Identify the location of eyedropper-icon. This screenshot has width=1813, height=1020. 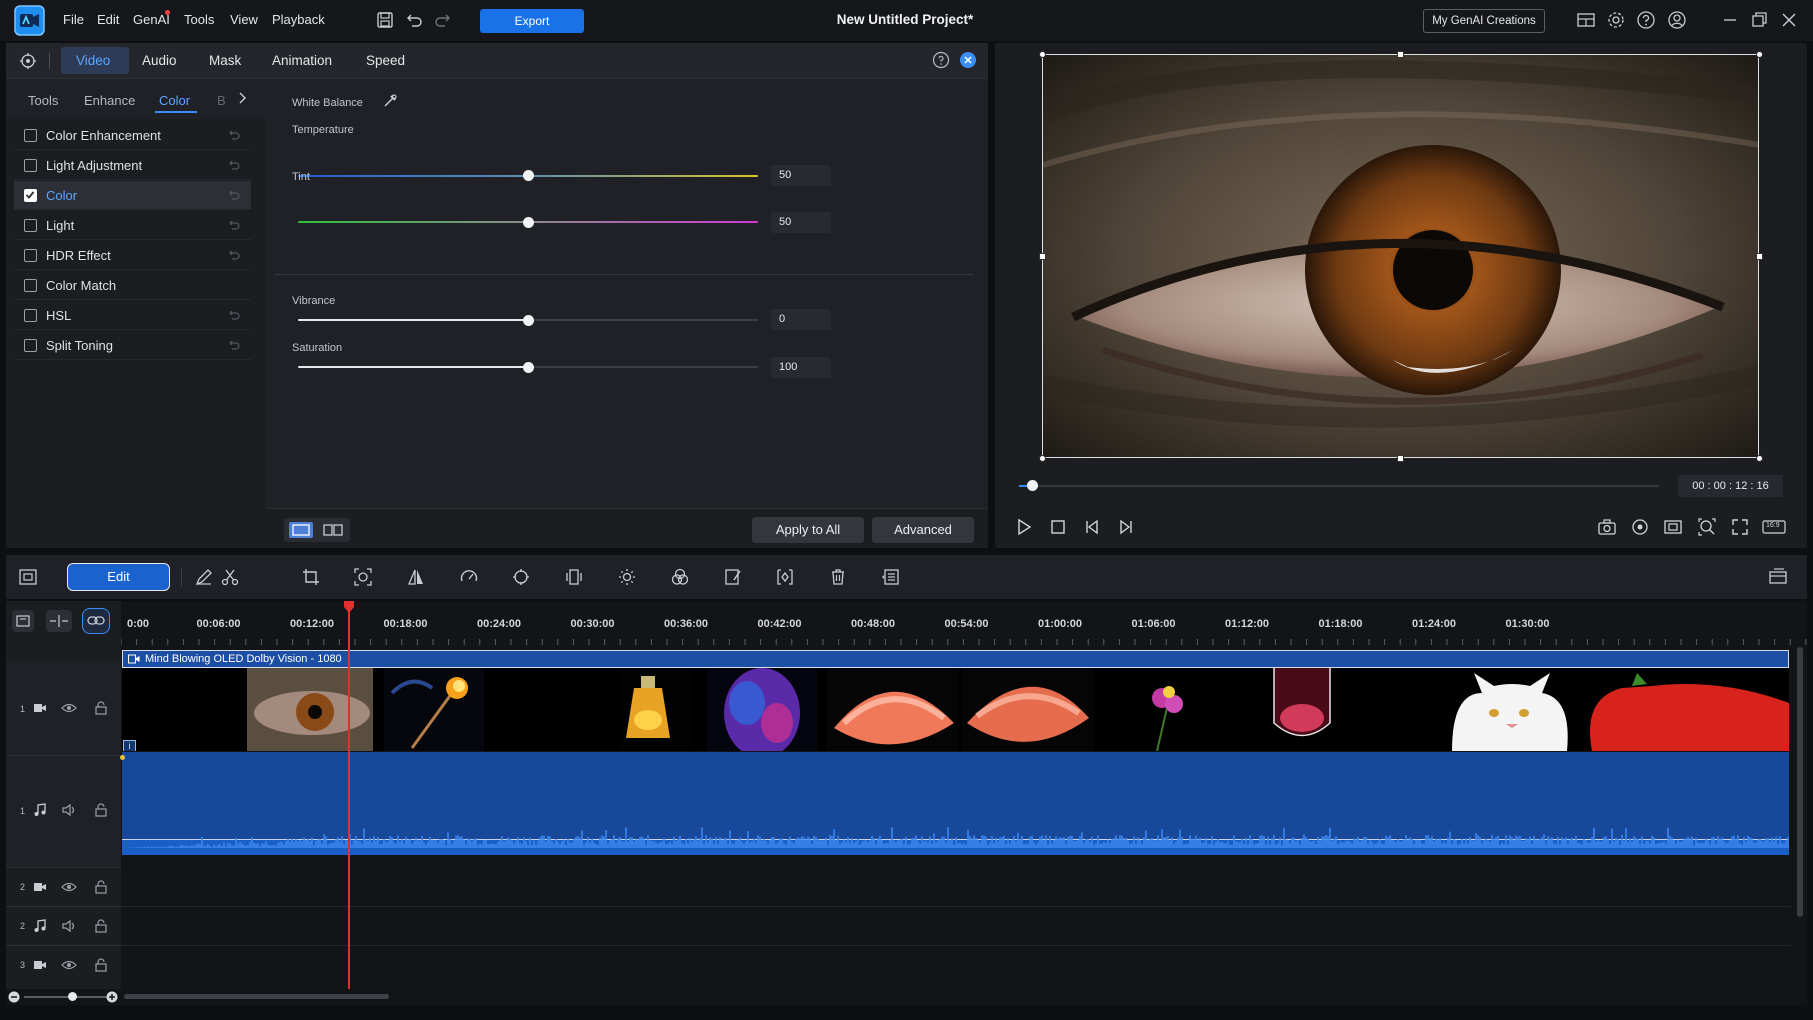
(390, 101).